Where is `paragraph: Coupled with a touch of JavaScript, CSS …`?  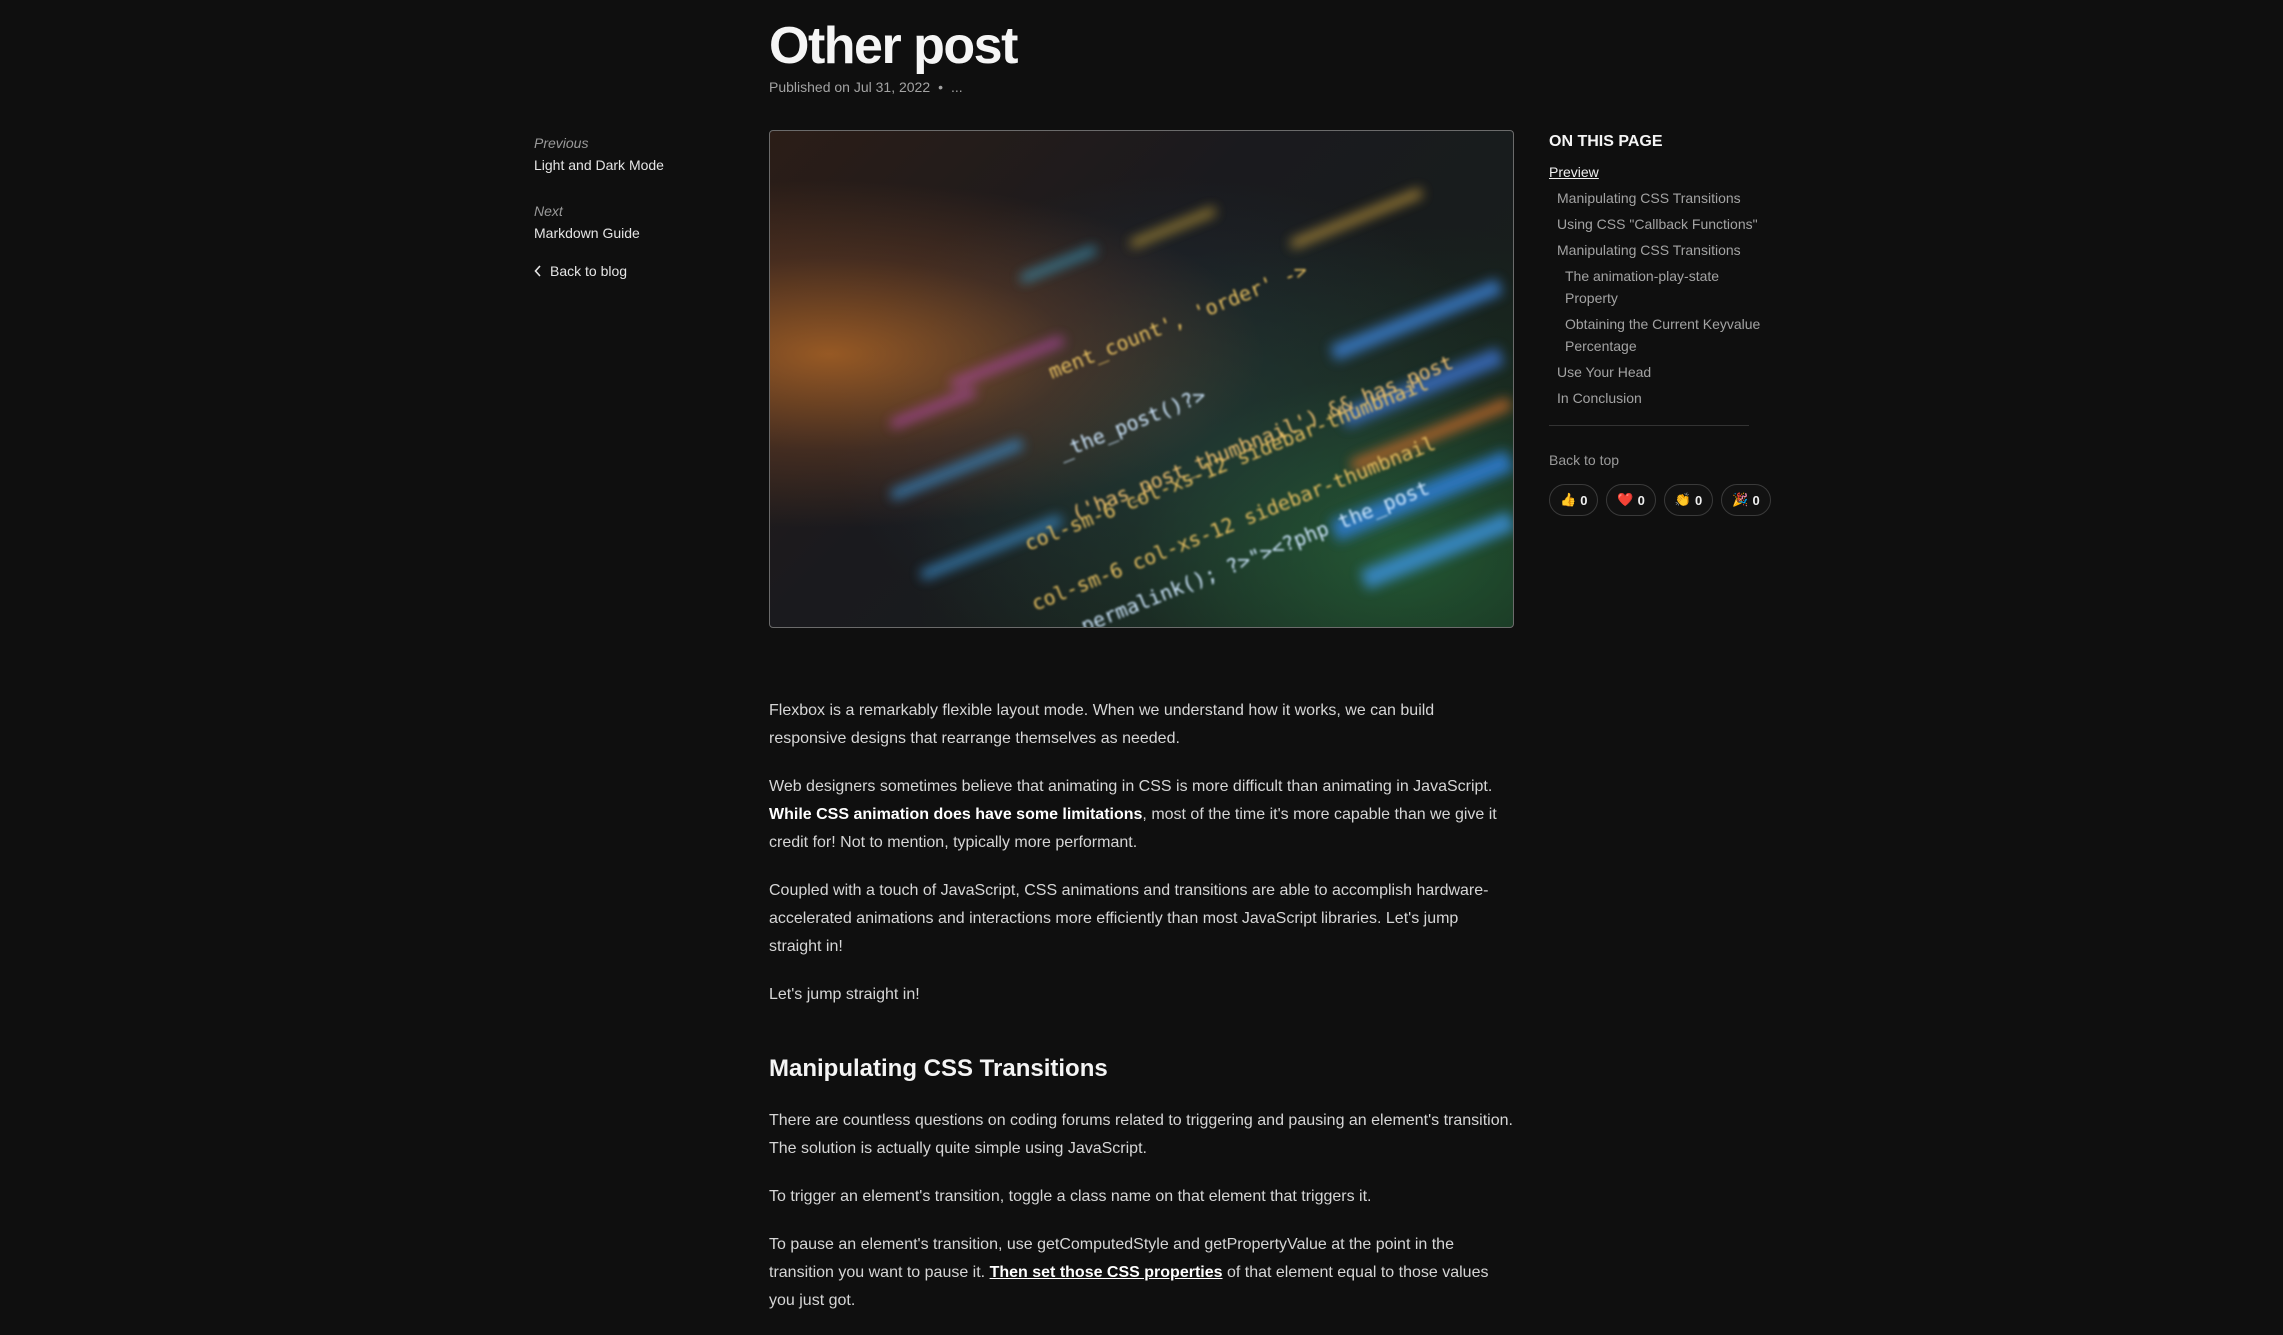 paragraph: Coupled with a touch of JavaScript, CSS … is located at coordinates (1129, 918).